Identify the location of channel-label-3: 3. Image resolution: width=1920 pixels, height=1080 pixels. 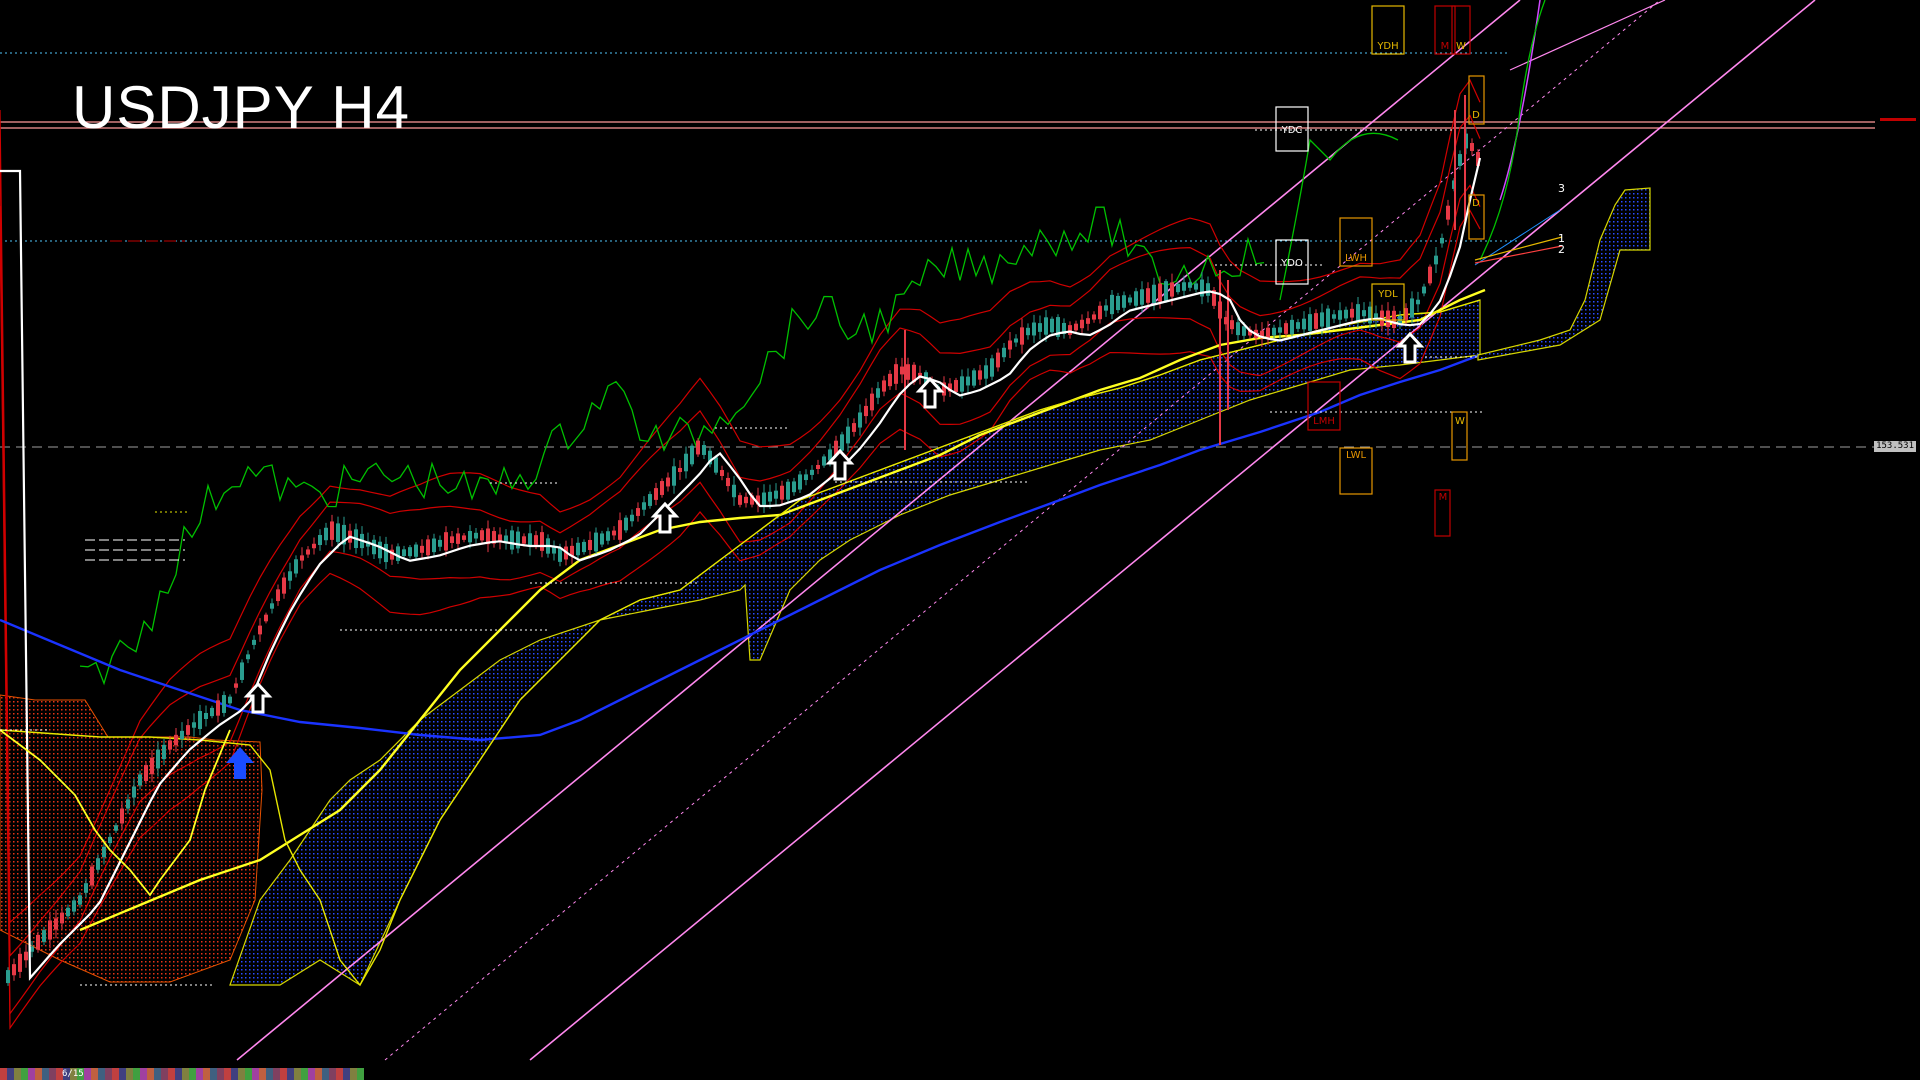
(1561, 188).